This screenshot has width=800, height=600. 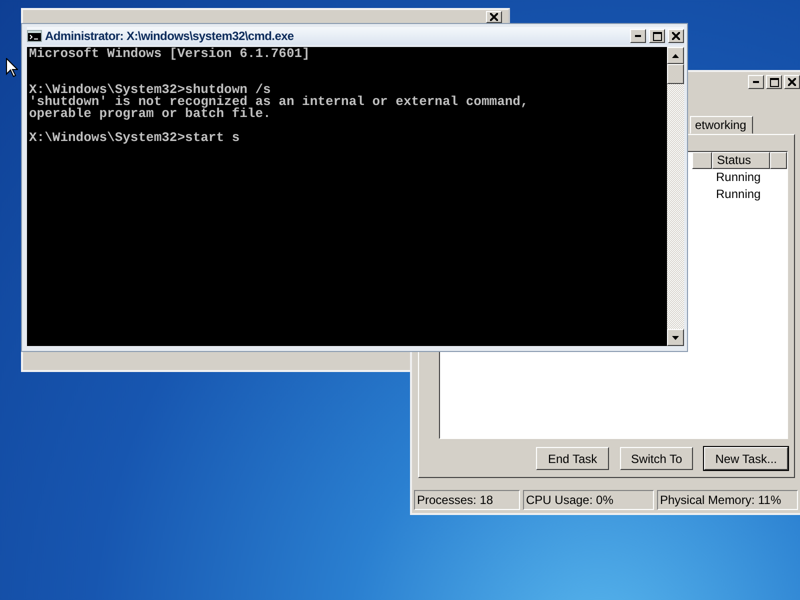 What do you see at coordinates (727, 500) in the screenshot?
I see `status-bar-panel: Physical Memory: 11%` at bounding box center [727, 500].